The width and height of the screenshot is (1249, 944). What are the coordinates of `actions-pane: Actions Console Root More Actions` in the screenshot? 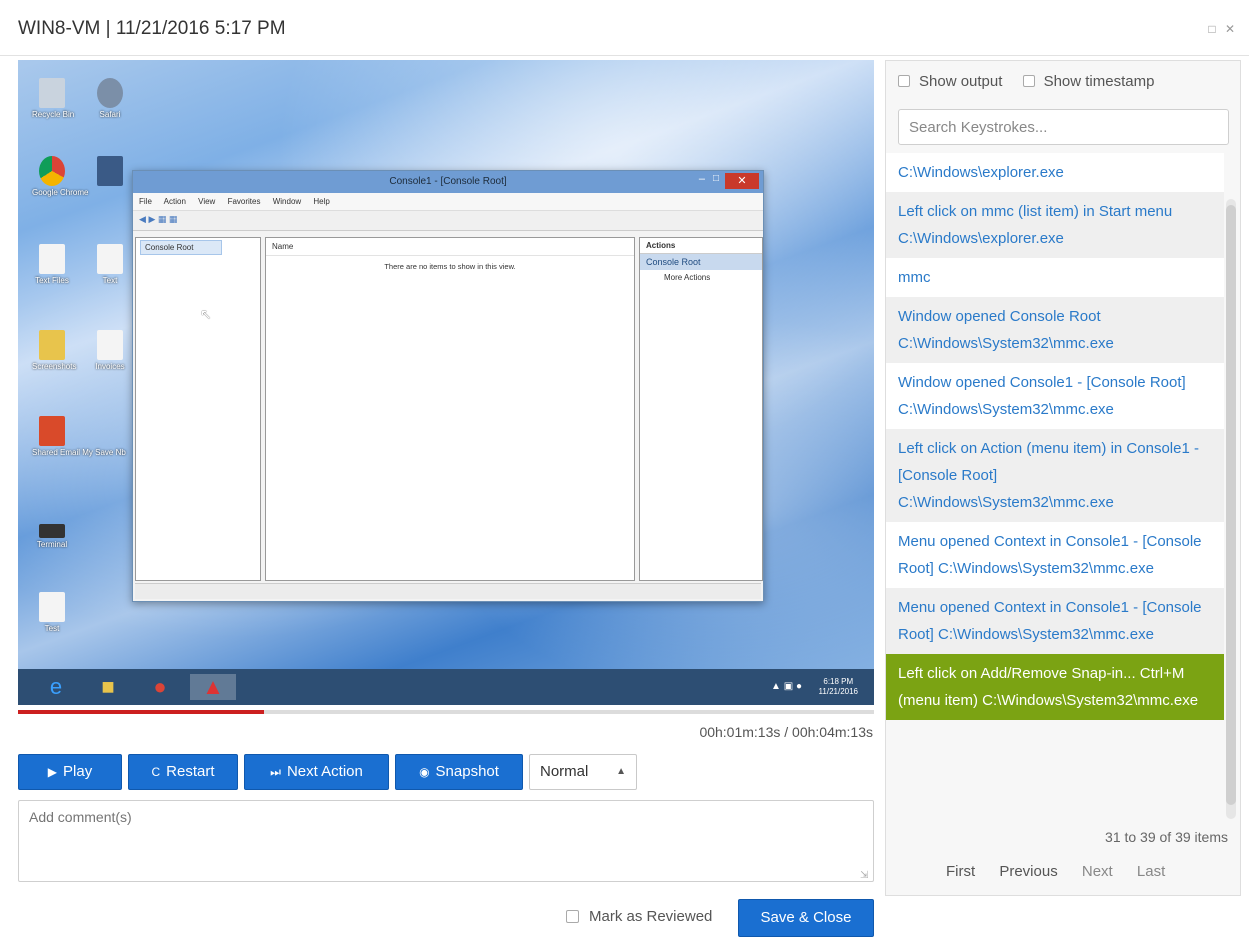 It's located at (701, 409).